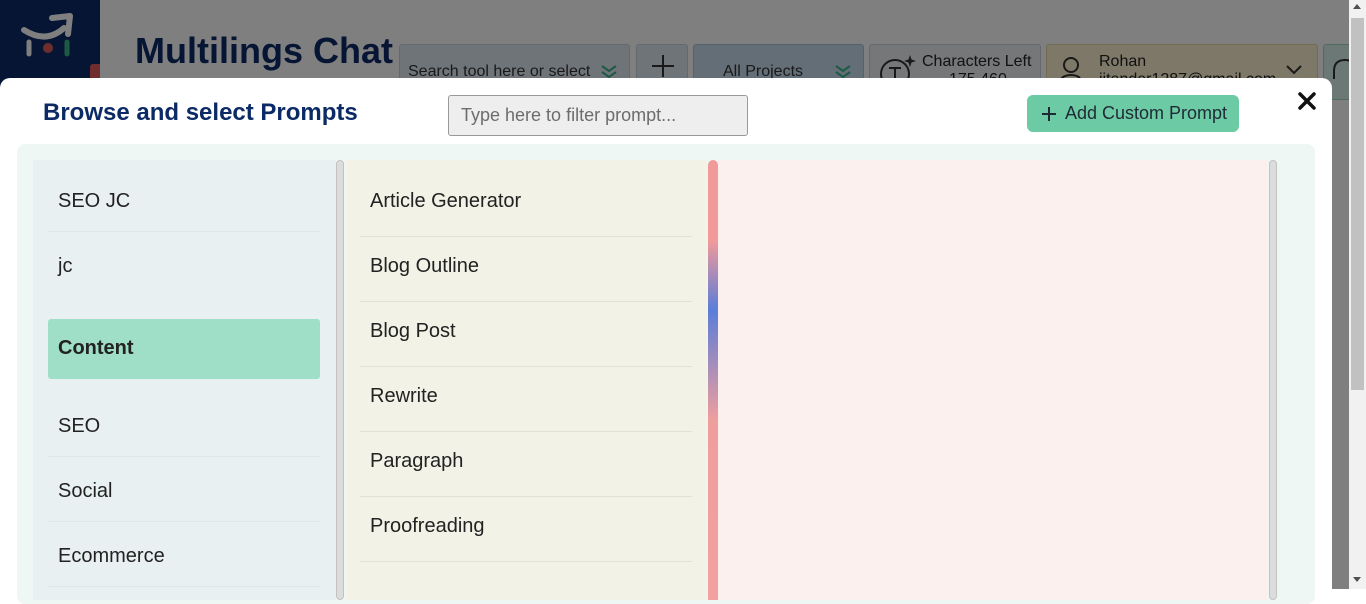 This screenshot has height=604, width=1366. I want to click on add-custom-prompt-label: Add Custom Prompt, so click(1146, 113).